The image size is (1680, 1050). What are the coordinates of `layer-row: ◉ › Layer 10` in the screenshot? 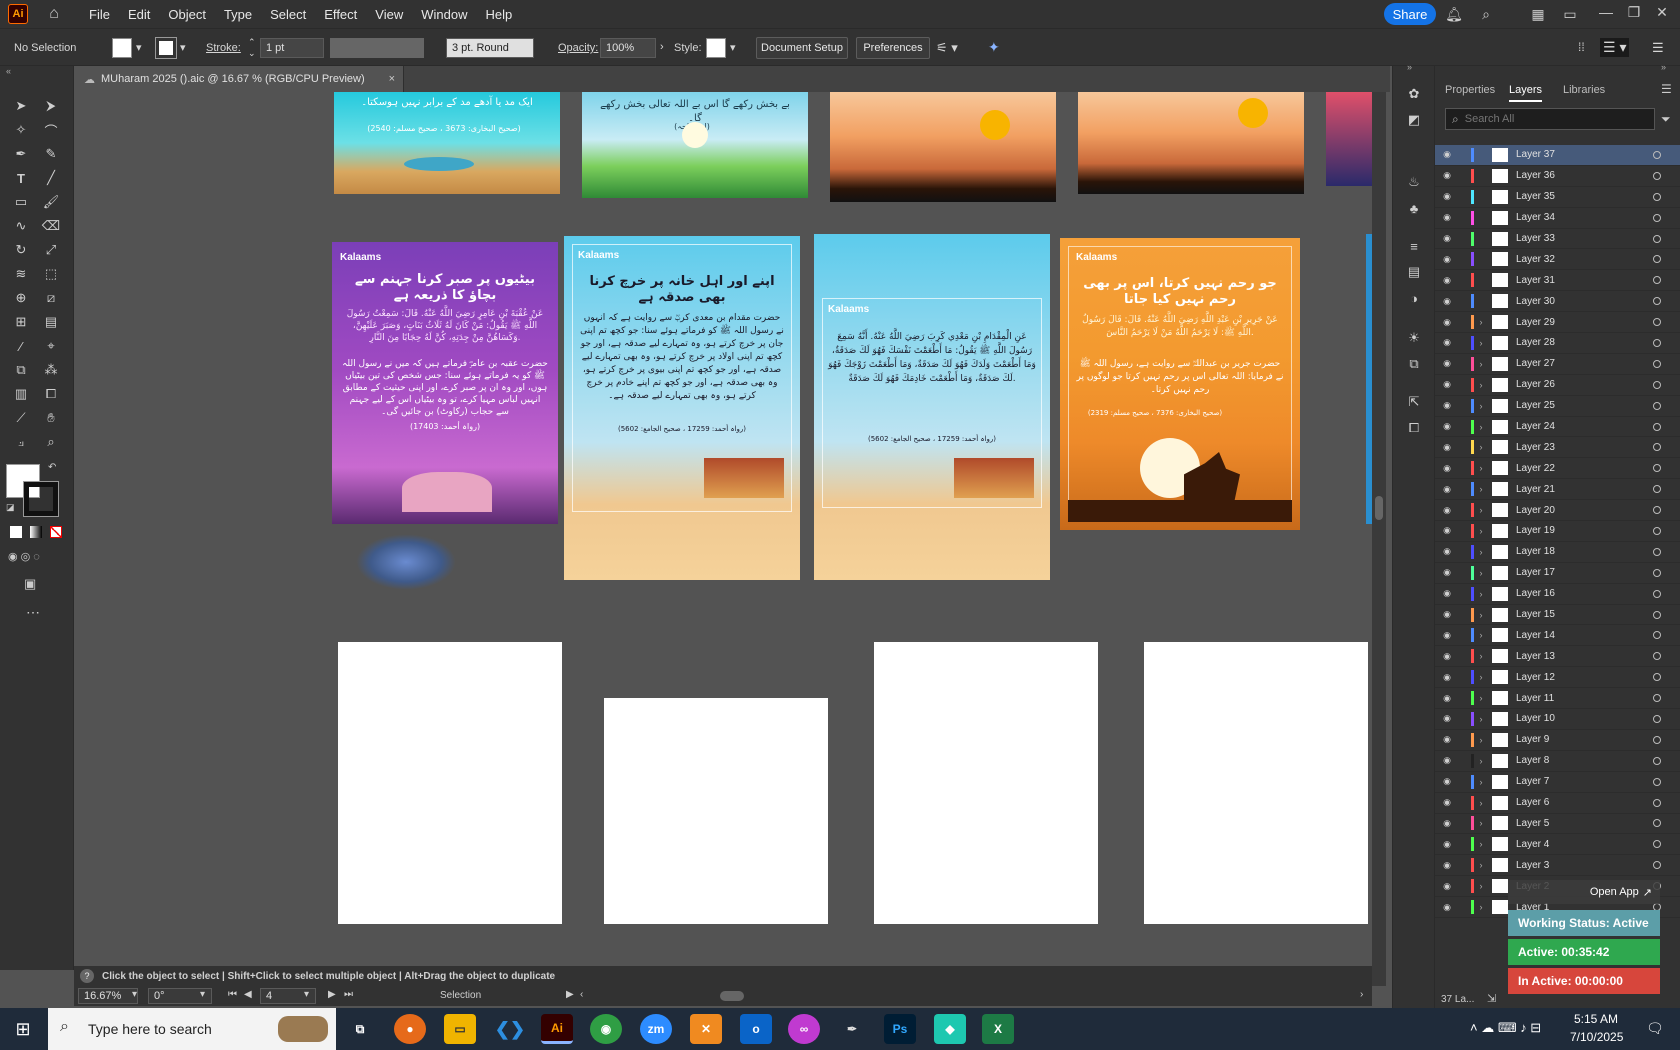 It's located at (1557, 719).